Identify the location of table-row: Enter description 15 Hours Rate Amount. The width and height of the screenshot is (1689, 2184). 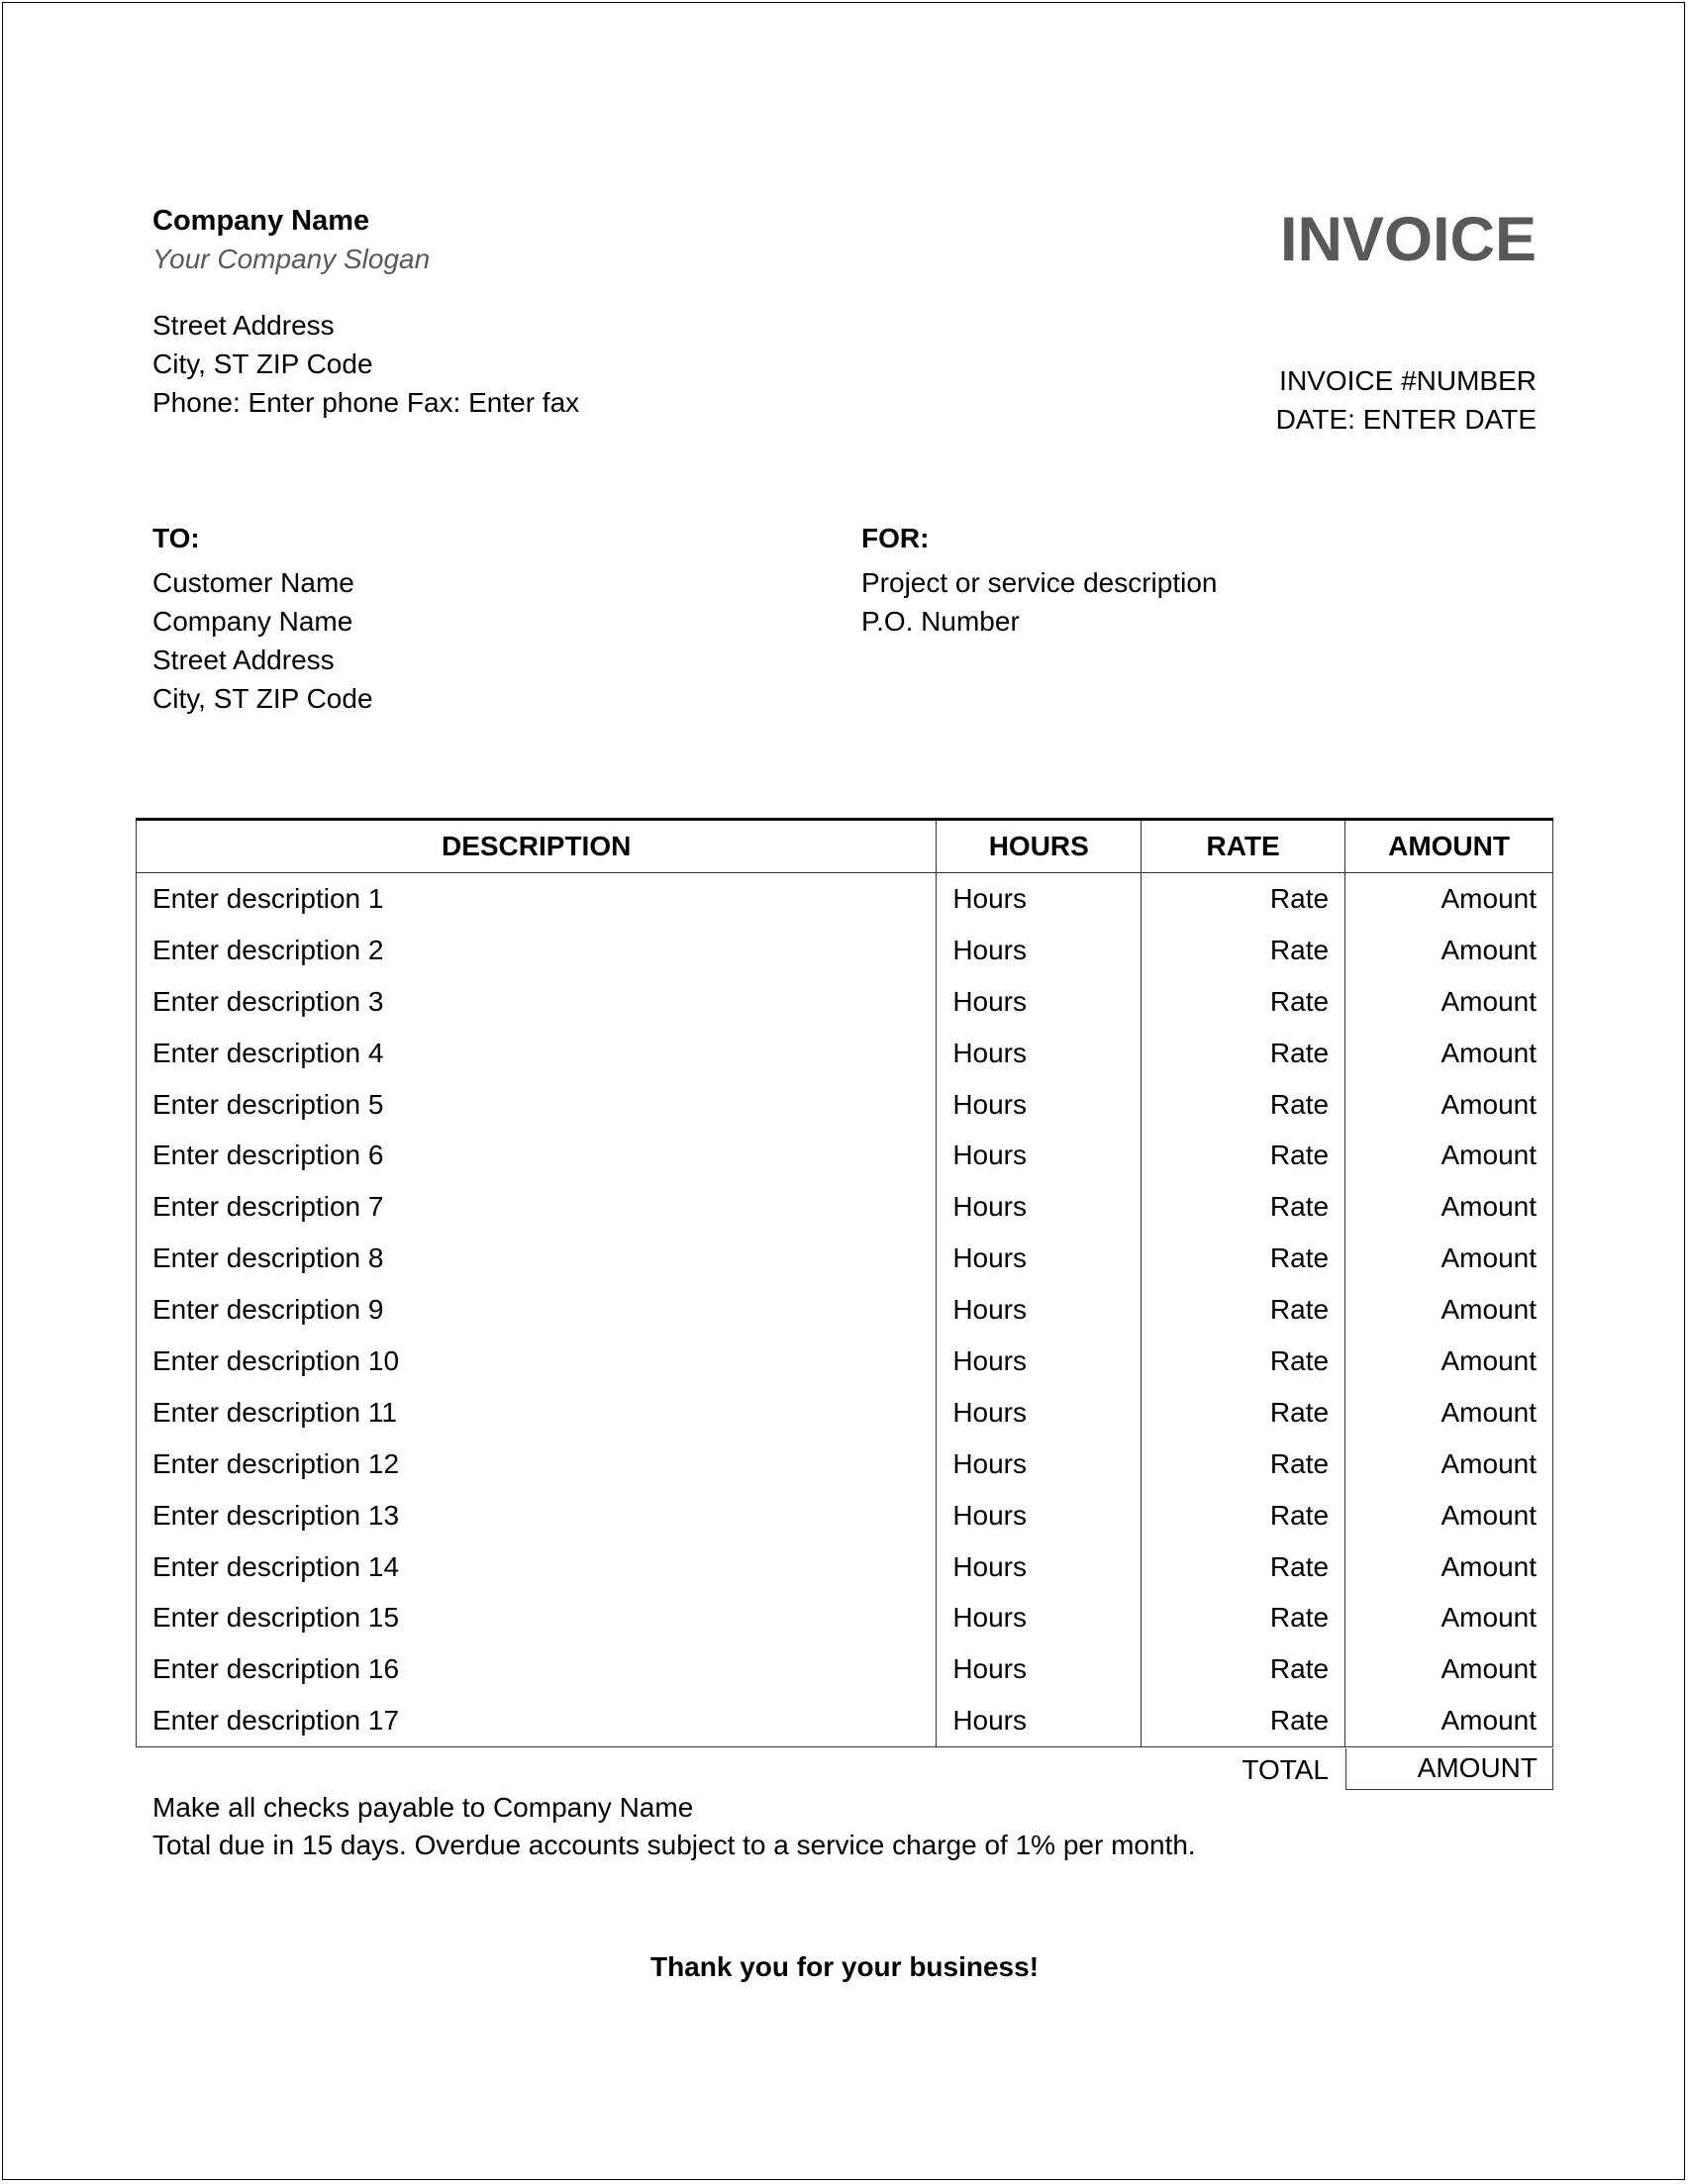
(844, 1618).